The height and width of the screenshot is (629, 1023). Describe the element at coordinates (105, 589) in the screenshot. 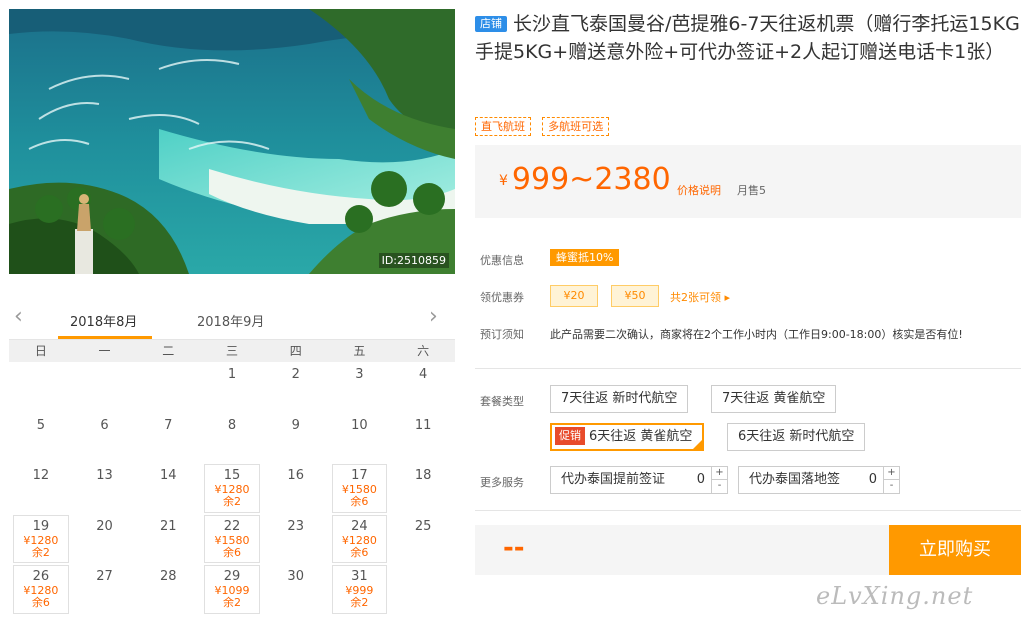

I see `calendar-day: 27` at that location.